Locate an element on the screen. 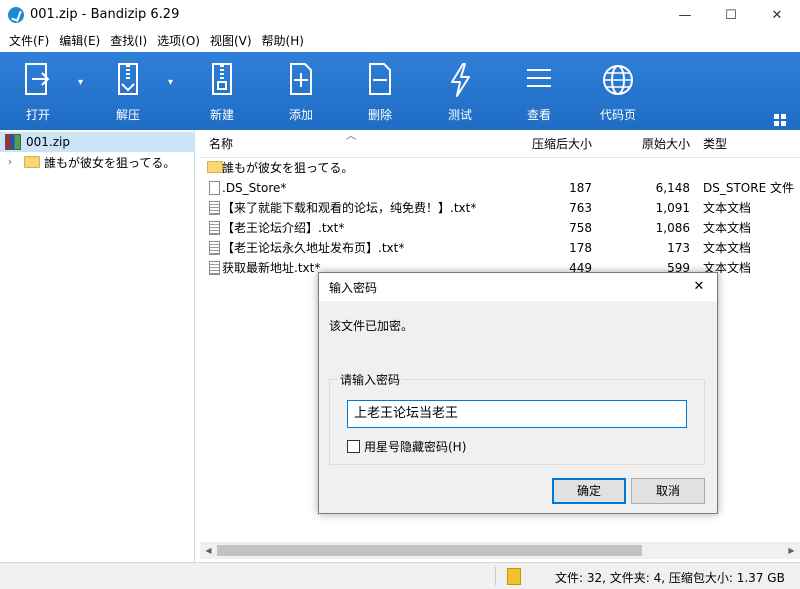 The image size is (800, 589). menu-bar: 文件(F) 编辑(E) 查找(I) 选项(O) 视图(V) 帮助(H) is located at coordinates (400, 41).